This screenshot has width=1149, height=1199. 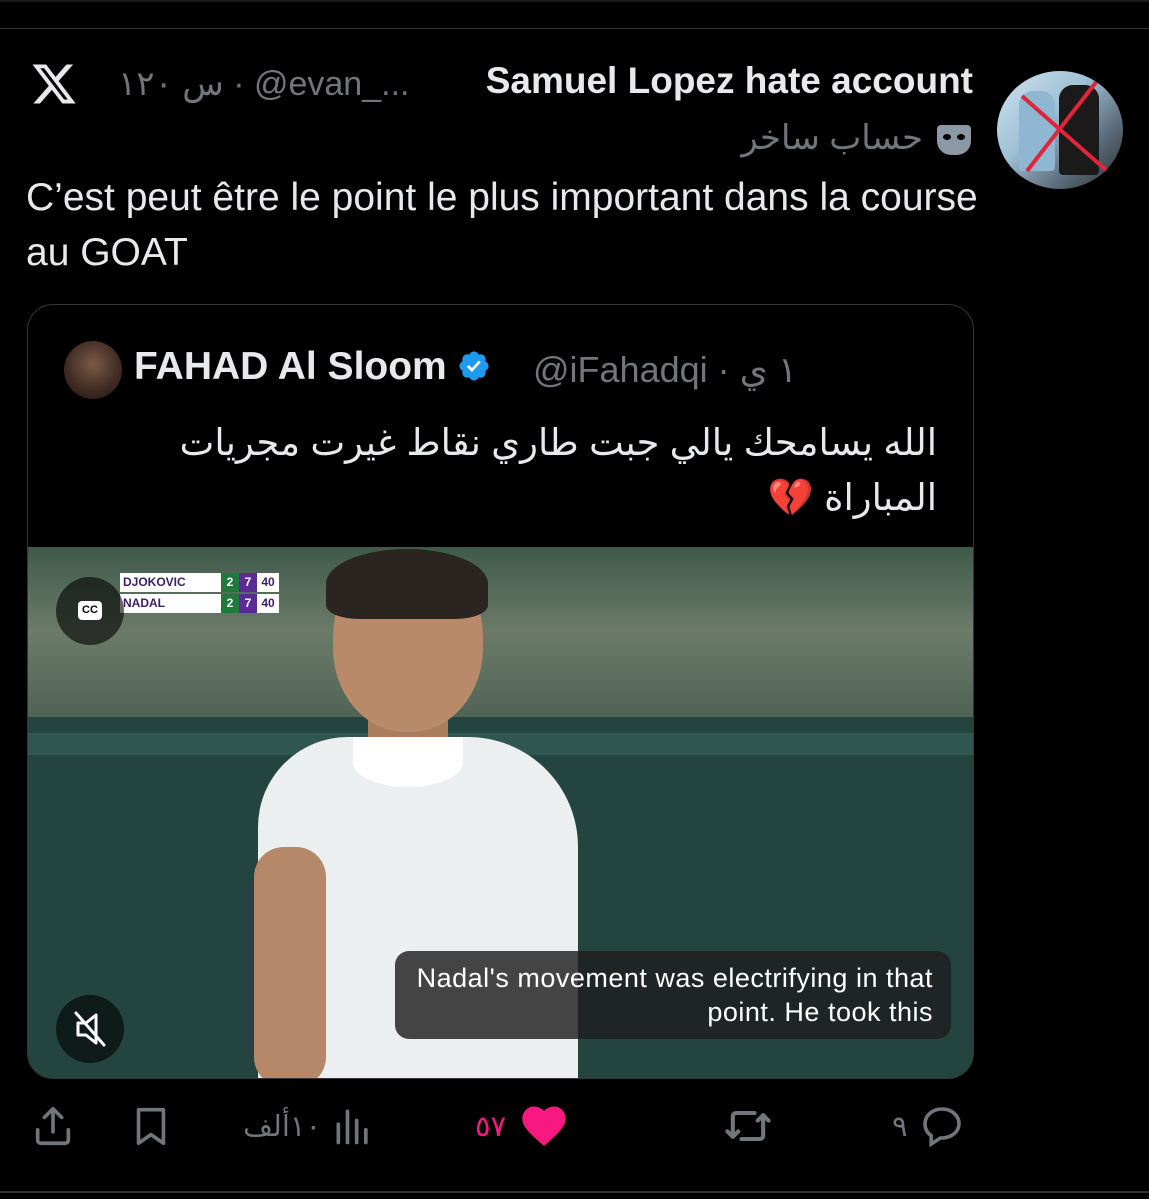 What do you see at coordinates (290, 962) in the screenshot?
I see `player-arm` at bounding box center [290, 962].